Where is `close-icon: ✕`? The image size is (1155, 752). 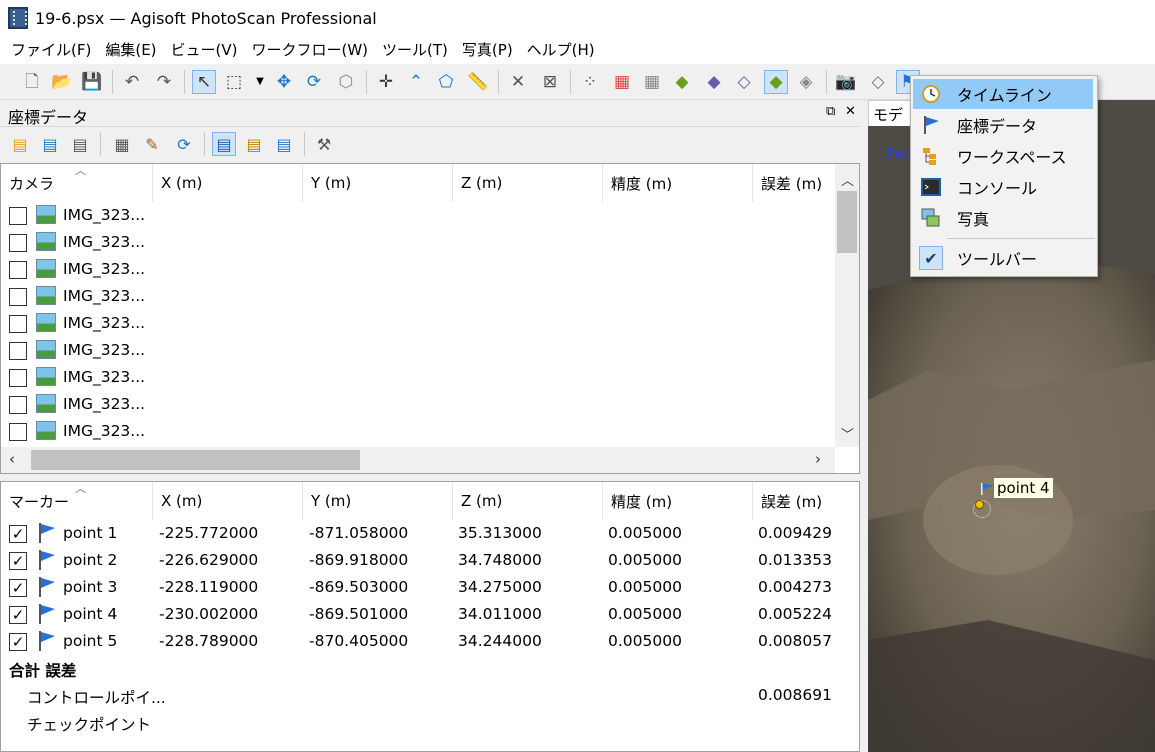 close-icon: ✕ is located at coordinates (850, 111).